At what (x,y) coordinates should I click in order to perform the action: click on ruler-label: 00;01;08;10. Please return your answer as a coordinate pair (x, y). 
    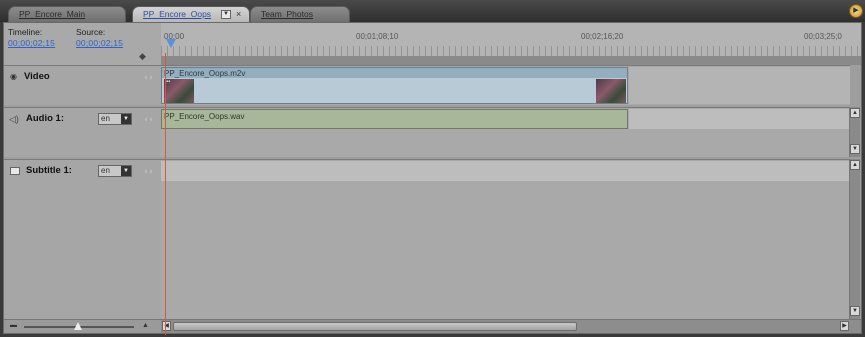
    Looking at the image, I should click on (377, 36).